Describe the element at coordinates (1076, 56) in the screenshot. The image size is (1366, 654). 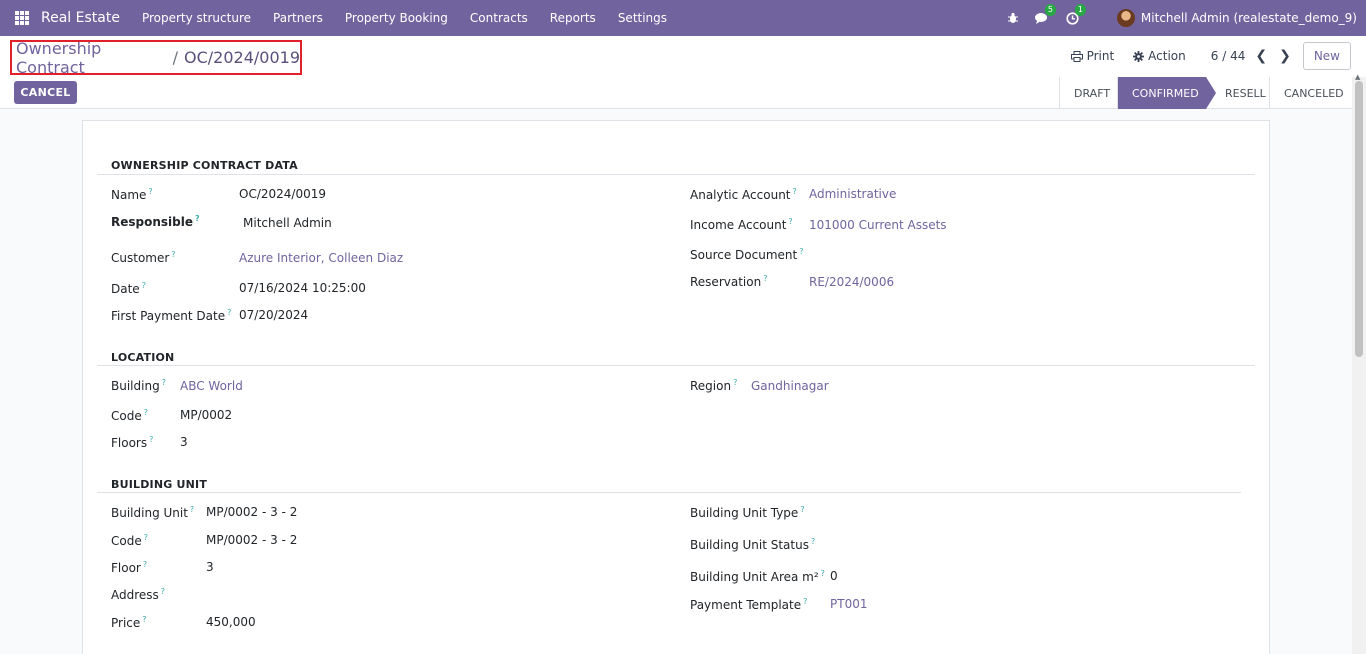
I see `print-icon` at that location.